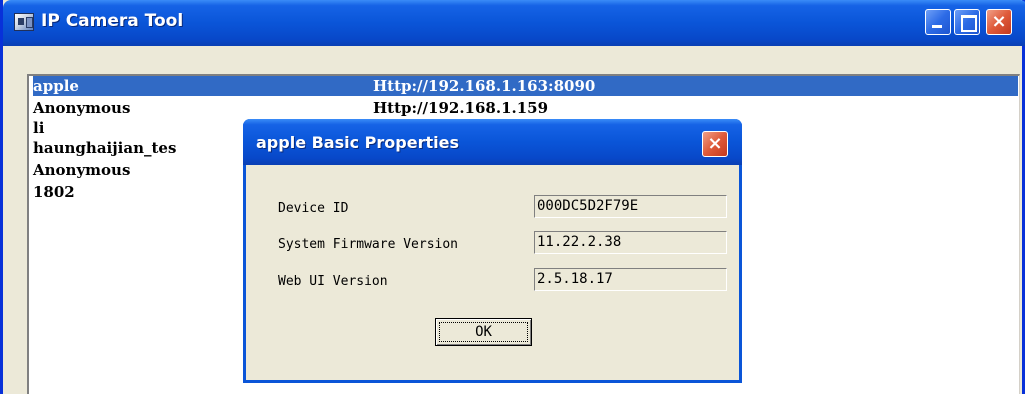 This screenshot has width=1025, height=394. I want to click on minimize-button, so click(938, 22).